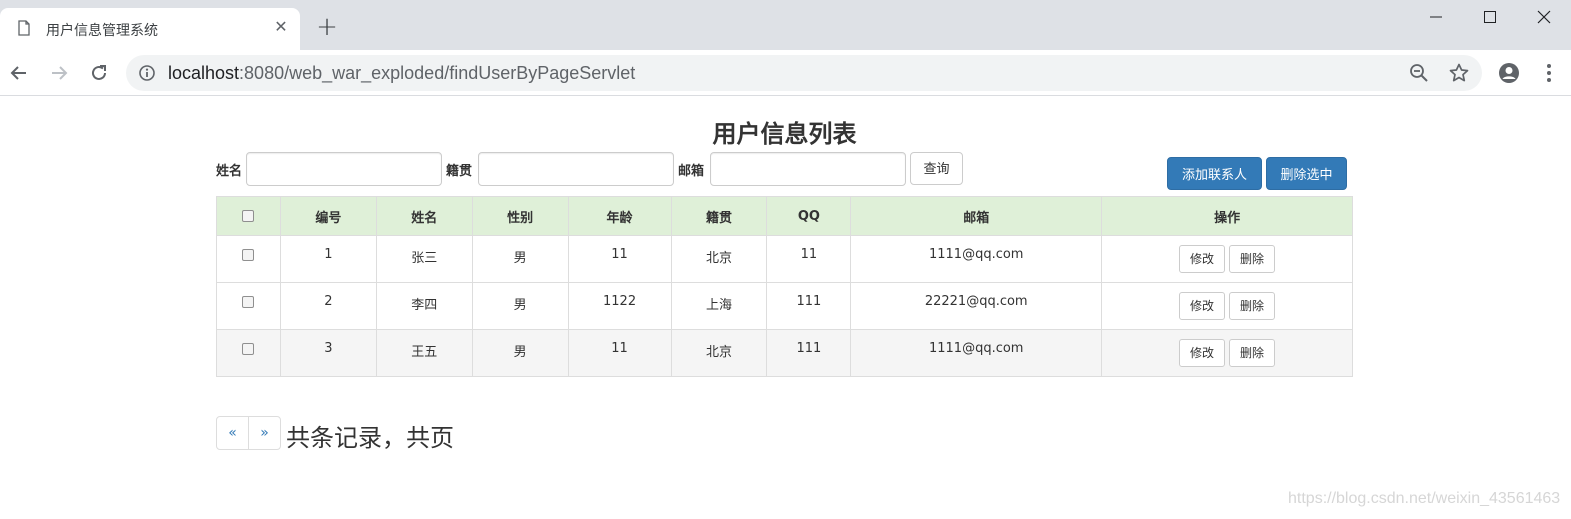 The width and height of the screenshot is (1571, 519). What do you see at coordinates (1459, 73) in the screenshot?
I see `star-icon` at bounding box center [1459, 73].